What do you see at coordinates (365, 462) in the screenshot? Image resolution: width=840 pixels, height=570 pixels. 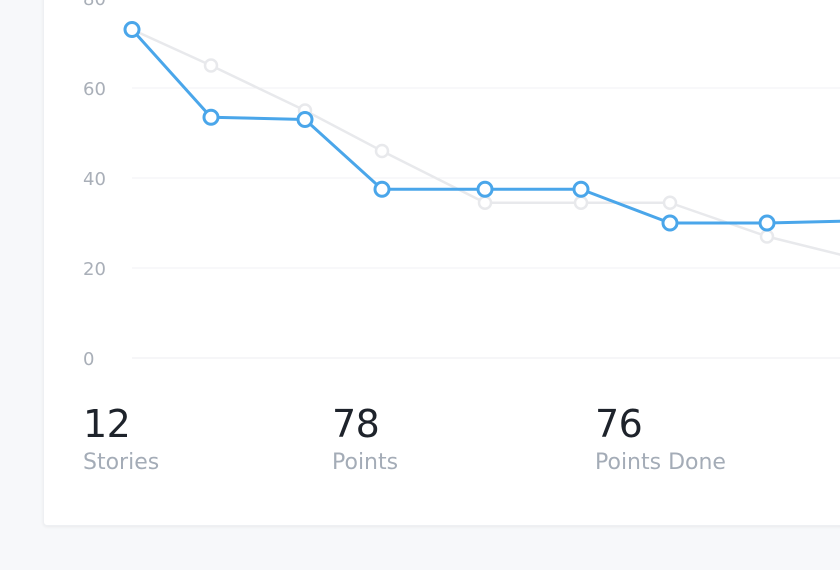 I see `stat-label: Points` at bounding box center [365, 462].